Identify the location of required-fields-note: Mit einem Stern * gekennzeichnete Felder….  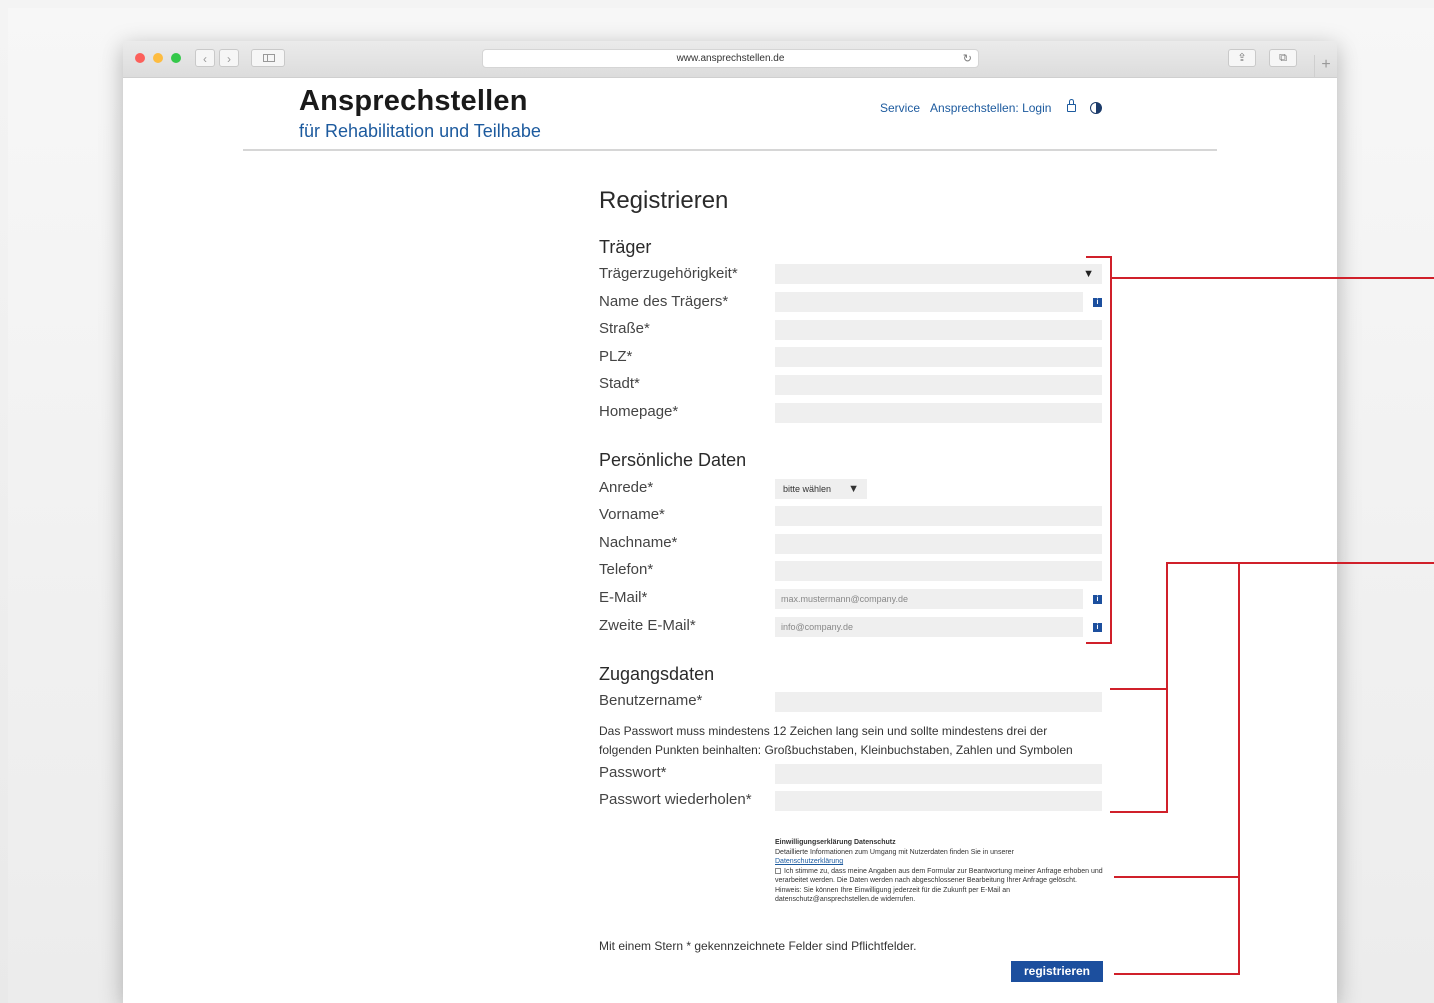
(758, 946).